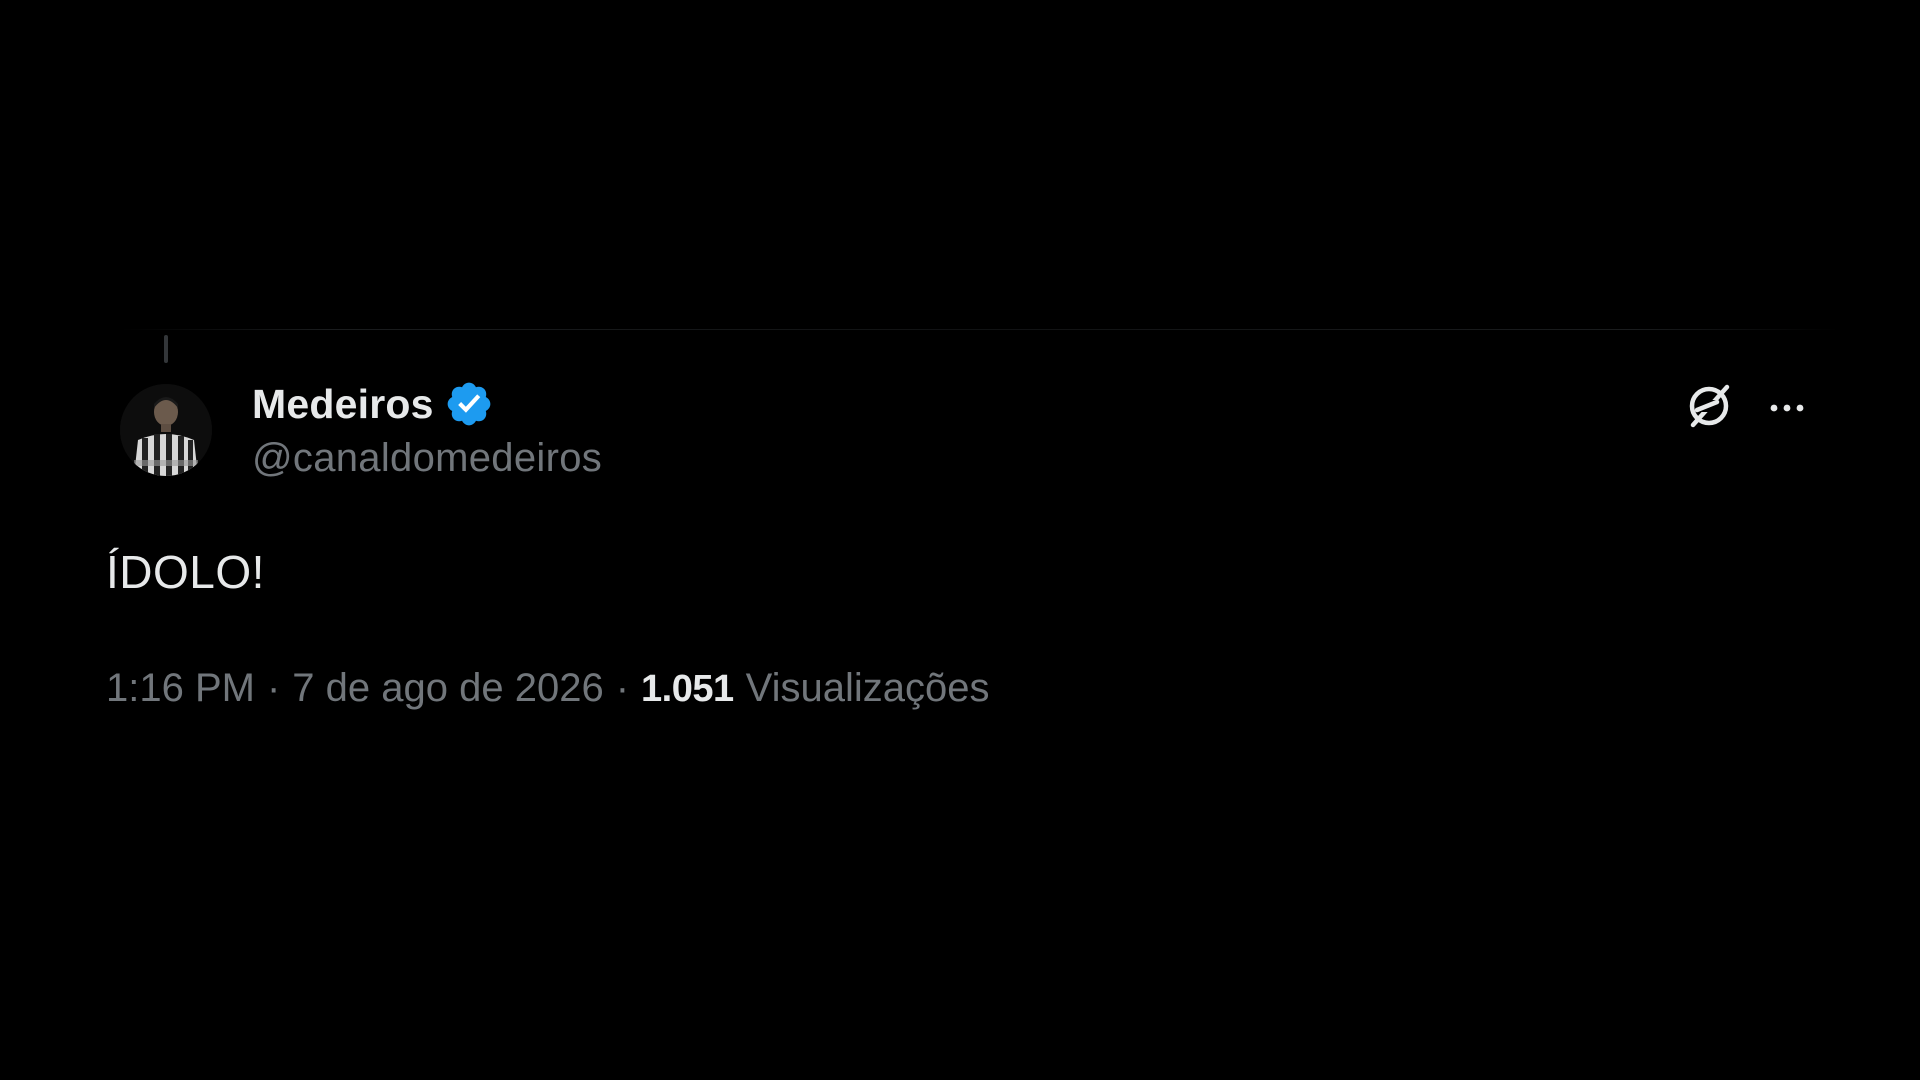 The height and width of the screenshot is (1080, 1920). Describe the element at coordinates (180, 688) in the screenshot. I see `tweet-time: 1:16 PM` at that location.